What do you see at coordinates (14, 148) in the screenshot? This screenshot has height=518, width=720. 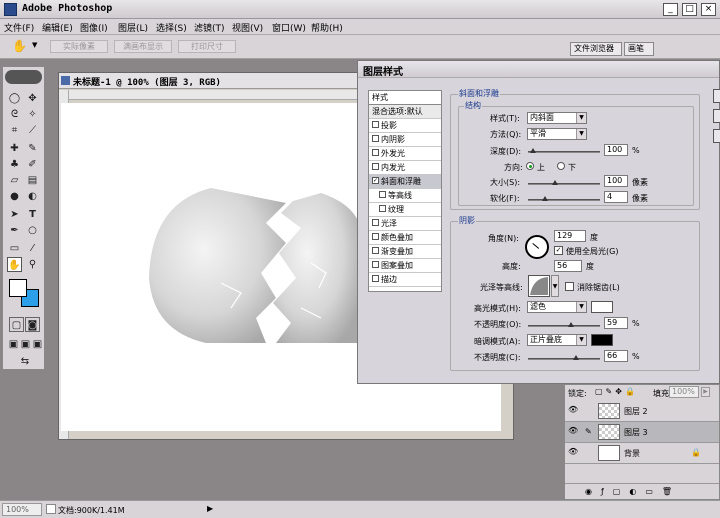 I see `healing-icon: ✚` at bounding box center [14, 148].